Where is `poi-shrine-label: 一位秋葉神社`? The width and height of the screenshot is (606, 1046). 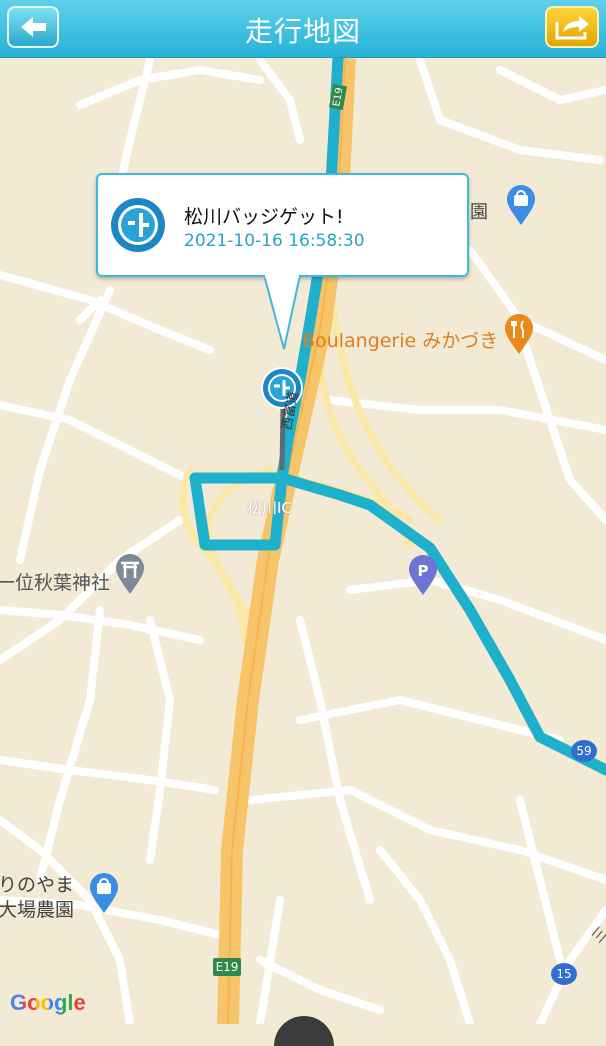 poi-shrine-label: 一位秋葉神社 is located at coordinates (55, 583).